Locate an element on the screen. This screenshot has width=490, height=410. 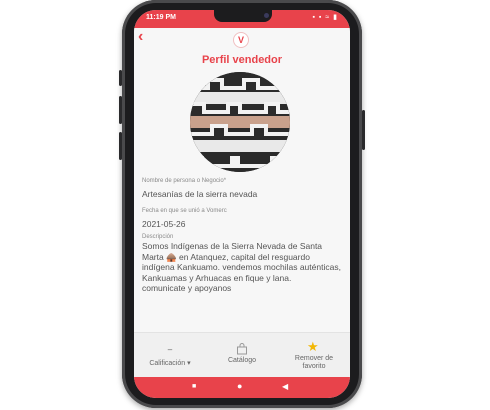
remove-favorite-button: ★ Remover de favorito is located at coordinates (314, 355).